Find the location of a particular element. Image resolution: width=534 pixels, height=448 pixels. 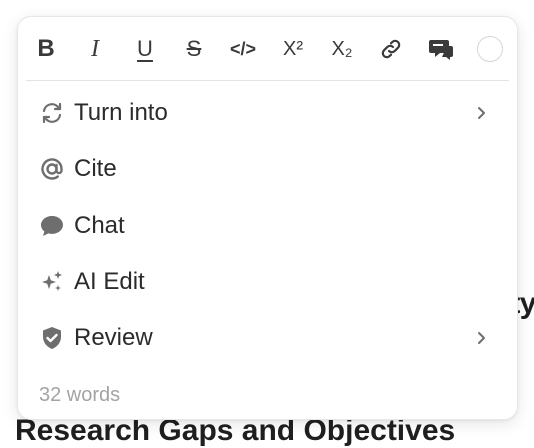

underline-icon: U is located at coordinates (145, 48).